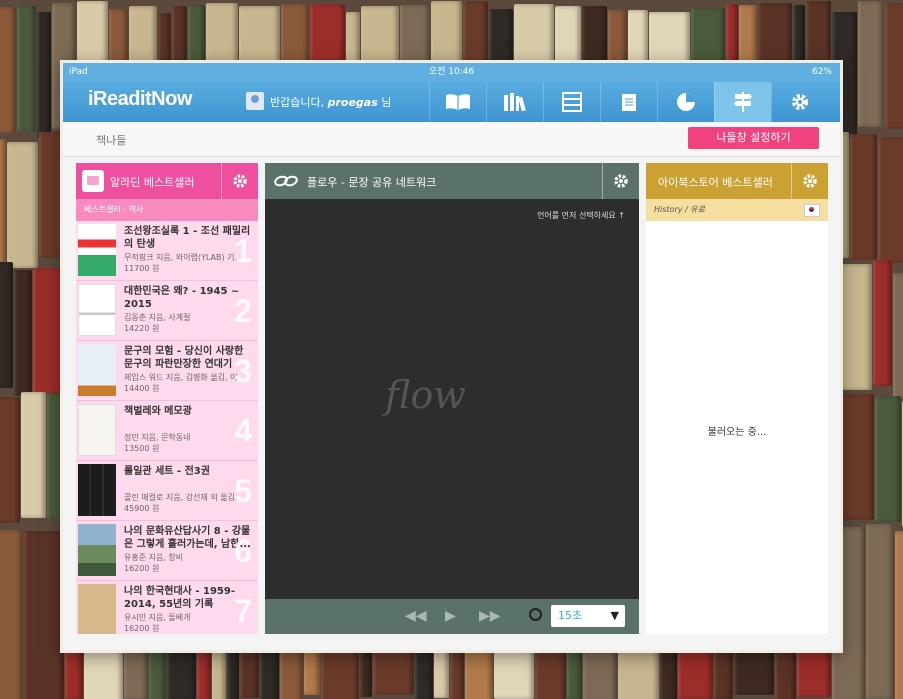  What do you see at coordinates (142, 448) in the screenshot?
I see `book-price: 13500 원` at bounding box center [142, 448].